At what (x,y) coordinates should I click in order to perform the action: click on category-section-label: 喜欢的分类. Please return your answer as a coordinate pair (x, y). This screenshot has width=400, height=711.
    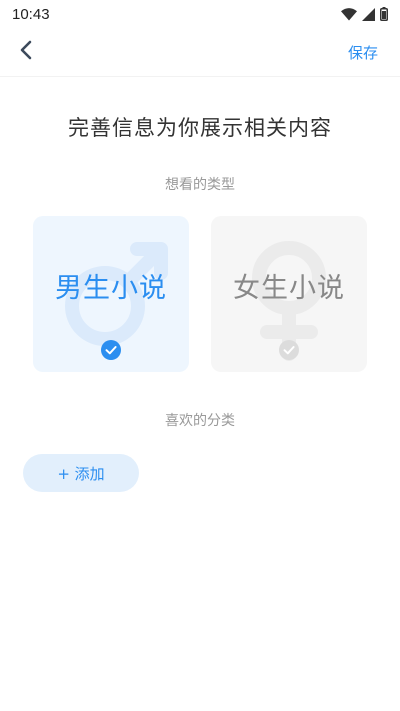
    Looking at the image, I should click on (200, 421).